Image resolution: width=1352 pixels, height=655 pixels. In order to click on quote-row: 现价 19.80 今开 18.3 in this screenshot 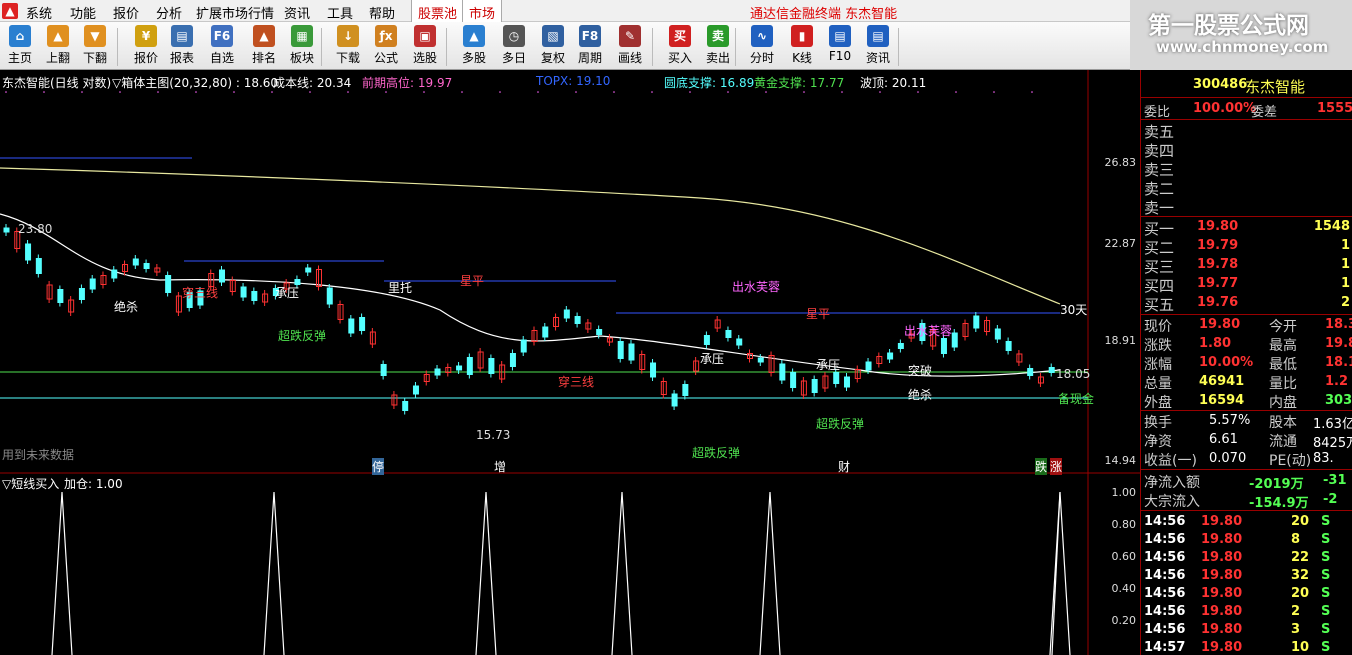, I will do `click(1246, 325)`.